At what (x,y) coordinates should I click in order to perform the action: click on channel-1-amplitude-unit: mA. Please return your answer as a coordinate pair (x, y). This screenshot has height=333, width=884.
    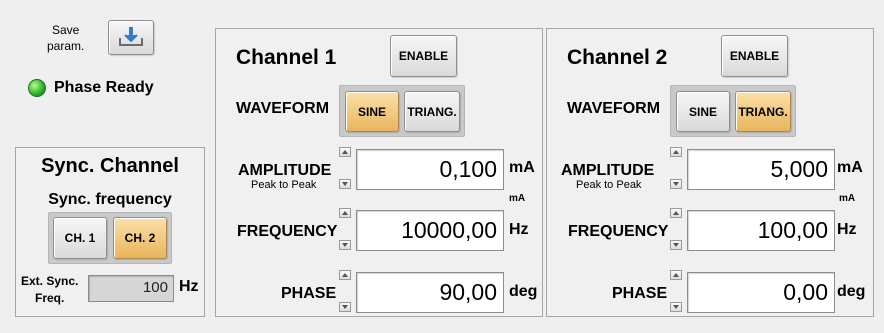
    Looking at the image, I should click on (522, 167).